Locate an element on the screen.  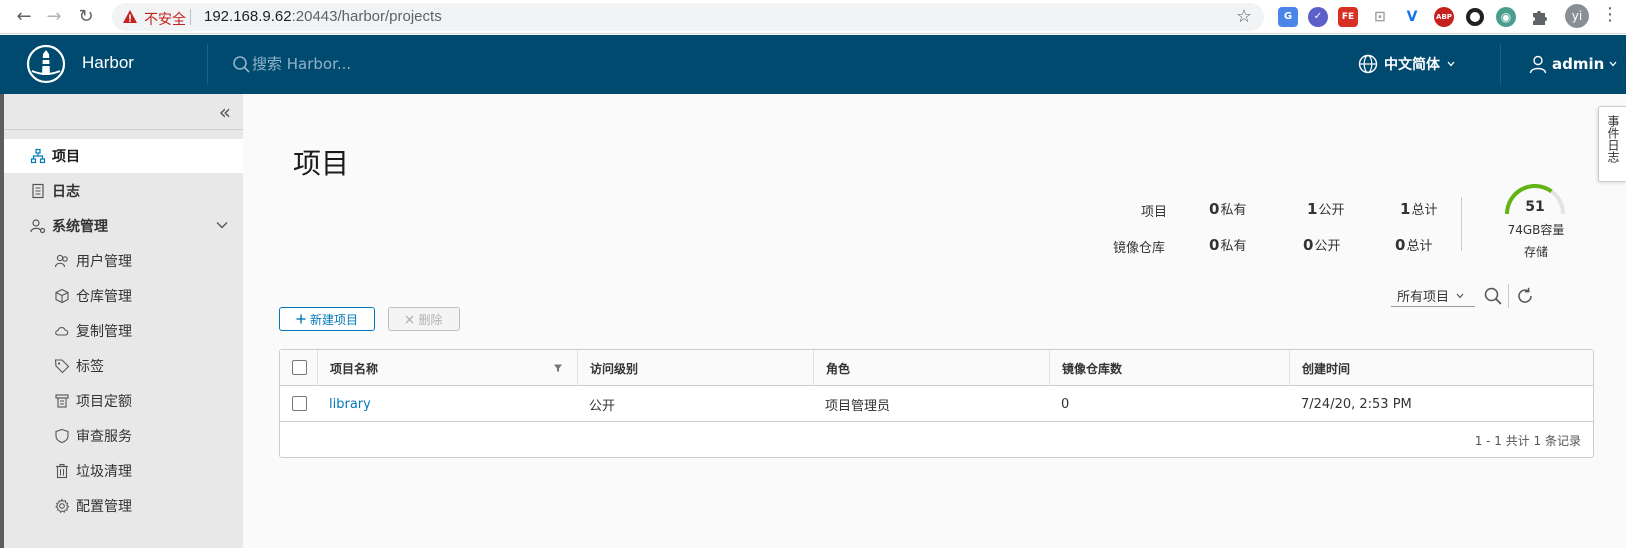
cloud-sync-icon is located at coordinates (62, 331).